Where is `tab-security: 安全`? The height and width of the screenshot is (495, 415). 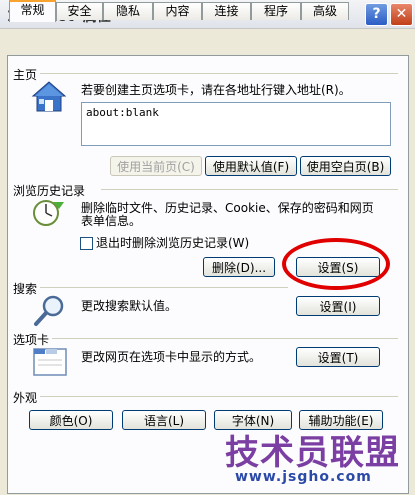
tab-security: 安全 is located at coordinates (79, 11).